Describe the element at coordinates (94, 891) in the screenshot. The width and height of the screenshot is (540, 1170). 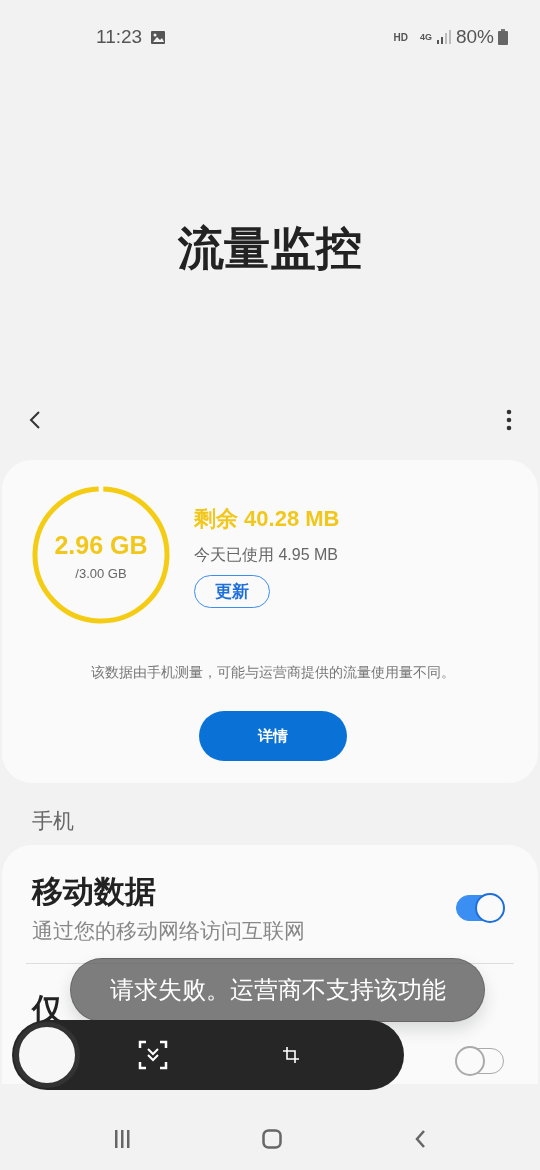
I see `setting-title: 移动数据` at that location.